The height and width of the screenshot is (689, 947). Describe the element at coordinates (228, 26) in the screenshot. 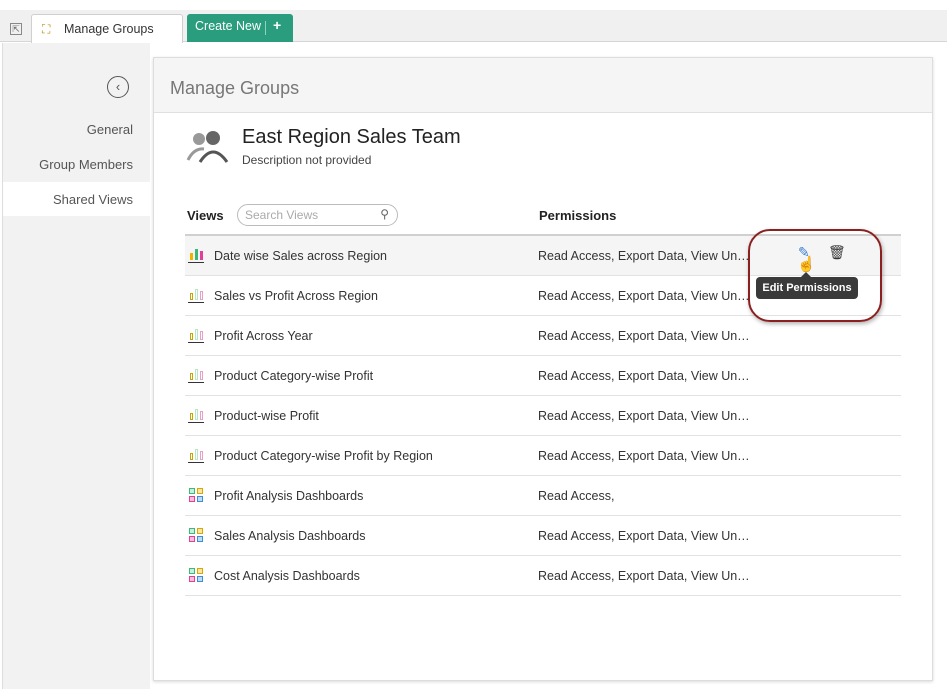

I see `create-new-label: Create New` at that location.